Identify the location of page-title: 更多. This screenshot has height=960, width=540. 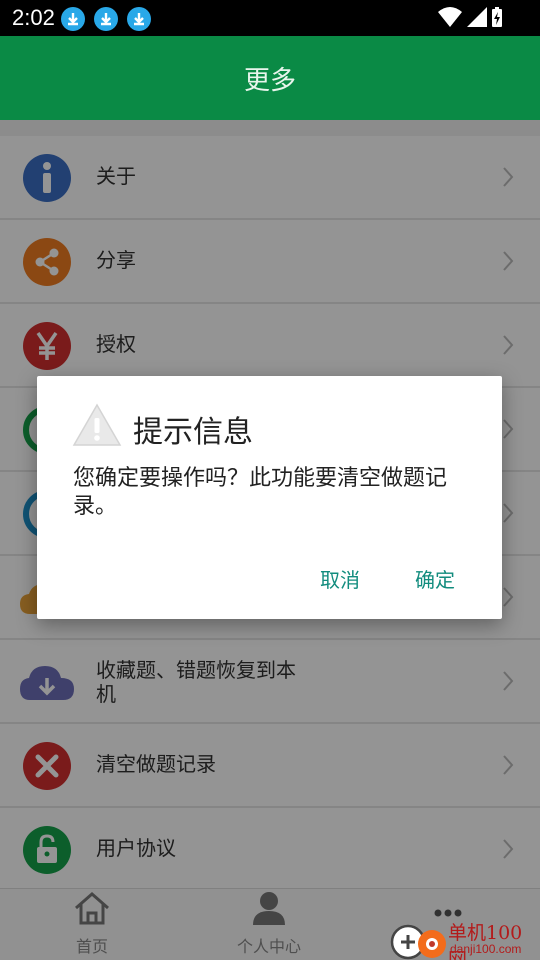
(269, 81).